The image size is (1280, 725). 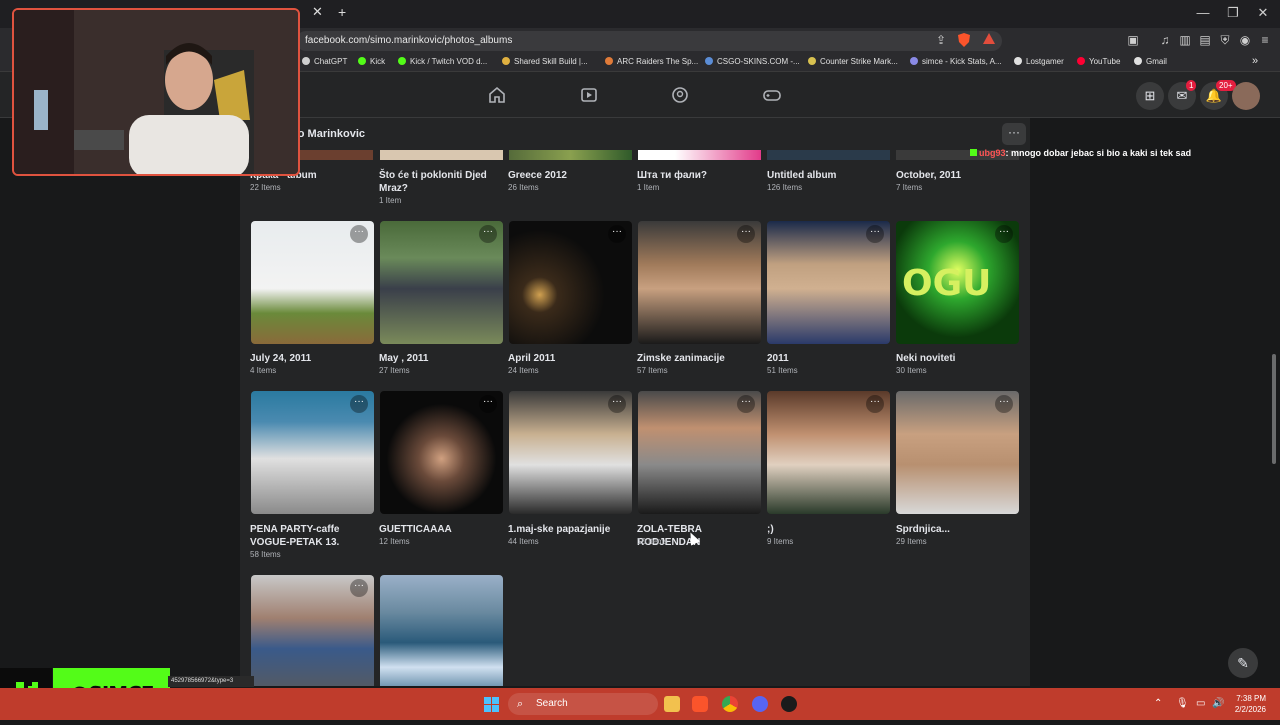 What do you see at coordinates (941, 40) in the screenshot?
I see `share-icon: ⇪` at bounding box center [941, 40].